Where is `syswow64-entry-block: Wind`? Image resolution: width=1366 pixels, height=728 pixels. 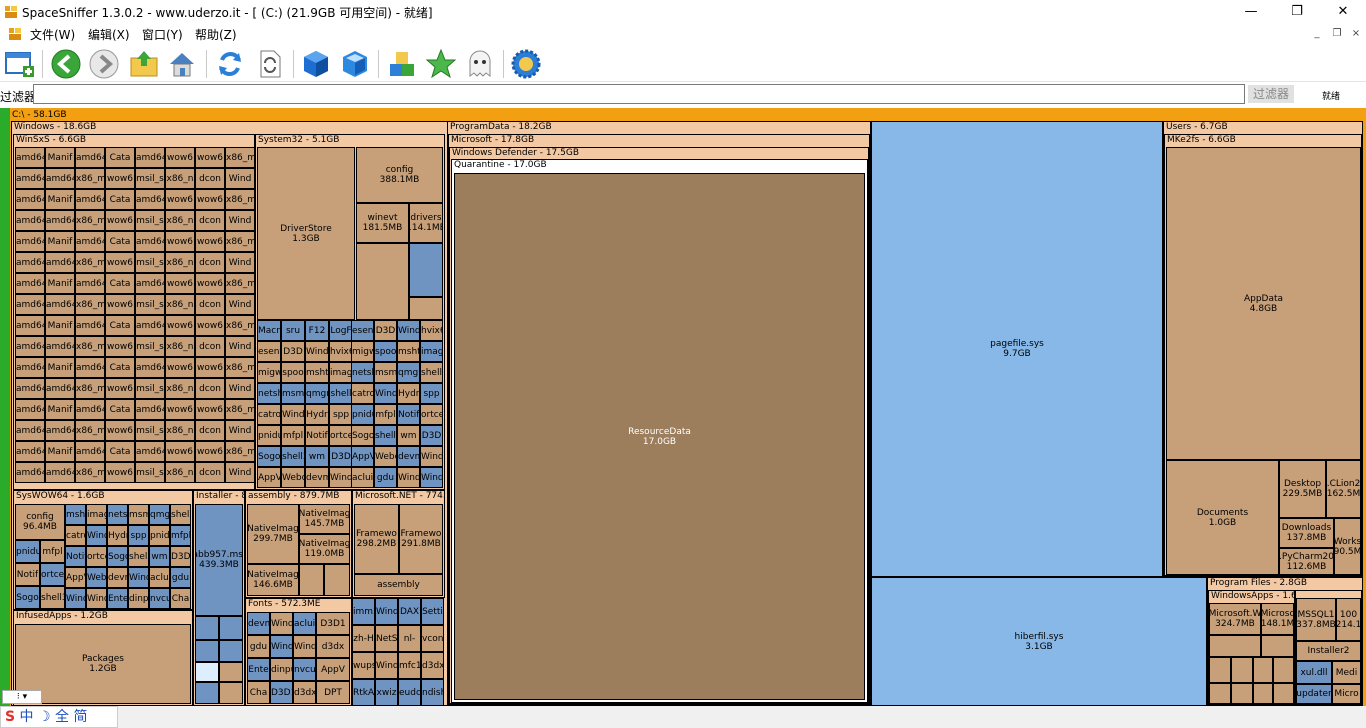
syswow64-entry-block: Wind is located at coordinates (96, 598).